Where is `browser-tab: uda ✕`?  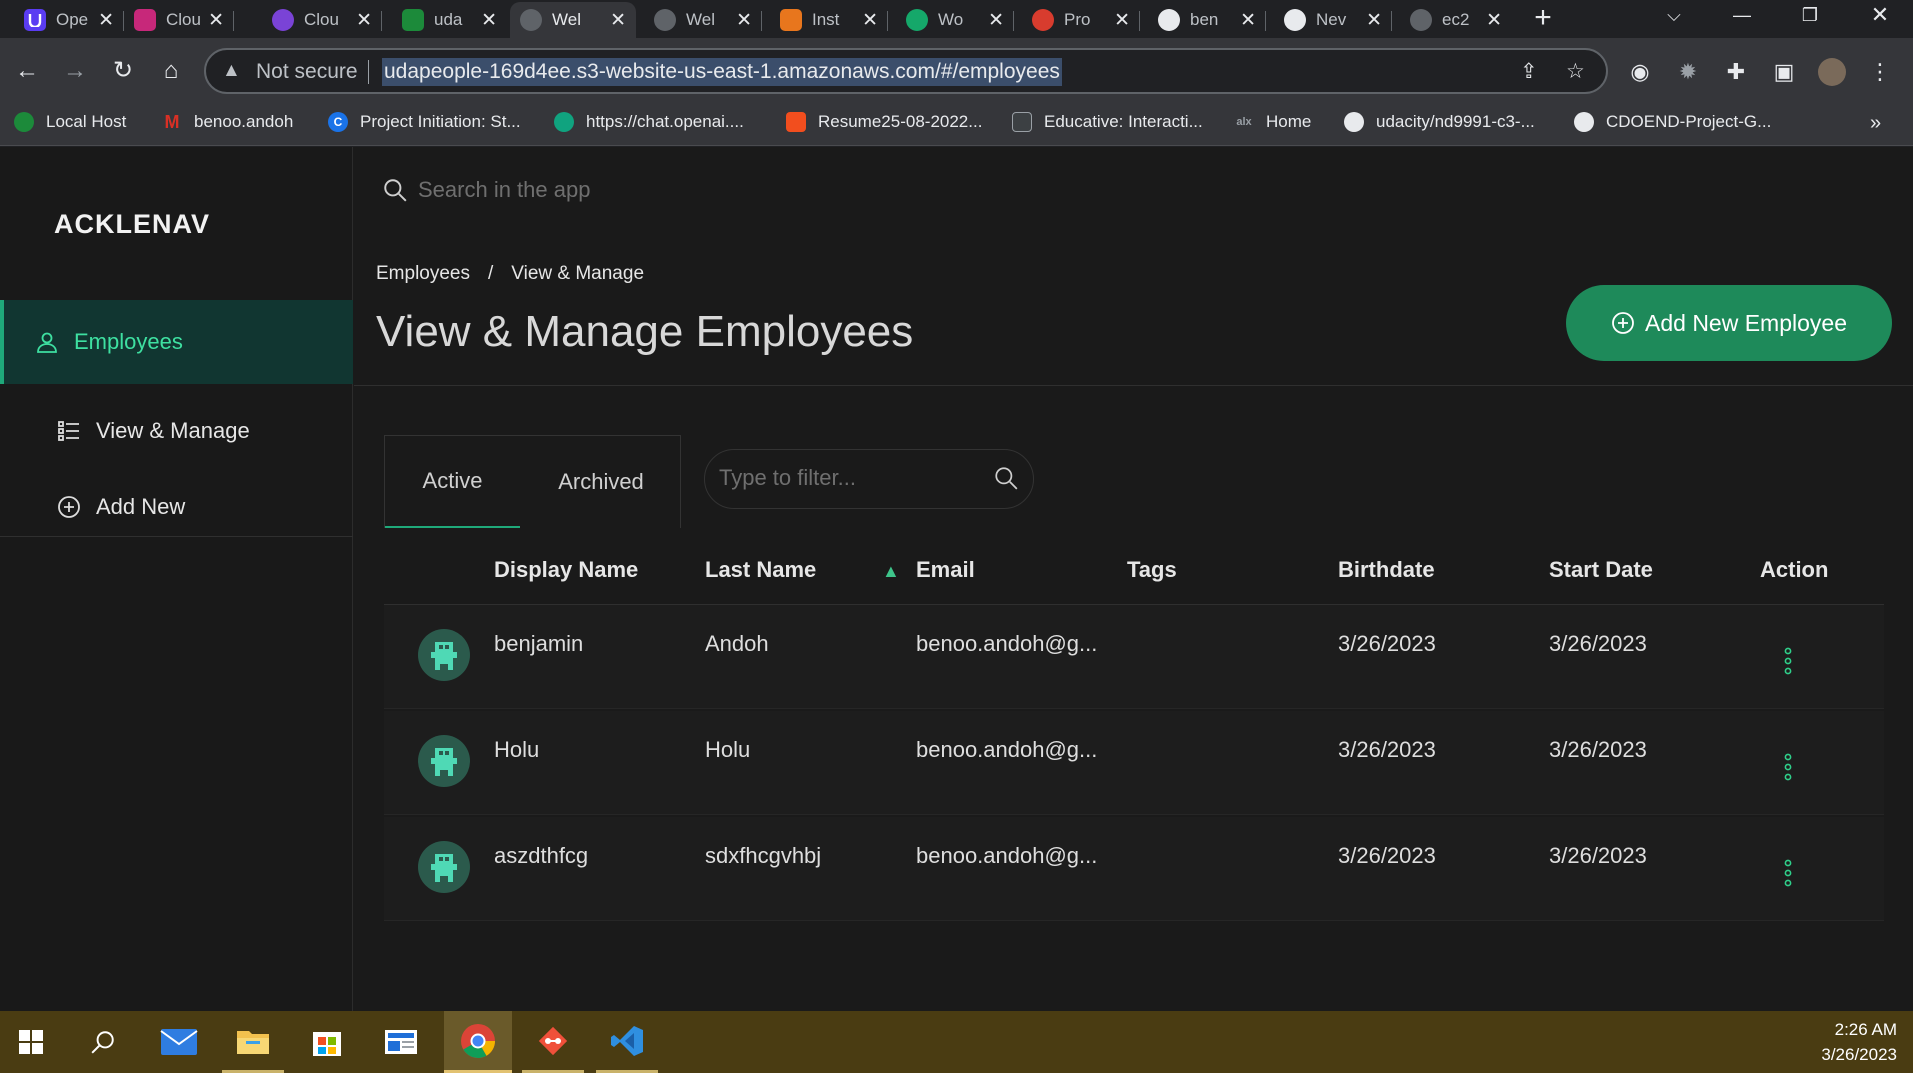 browser-tab: uda ✕ is located at coordinates (449, 20).